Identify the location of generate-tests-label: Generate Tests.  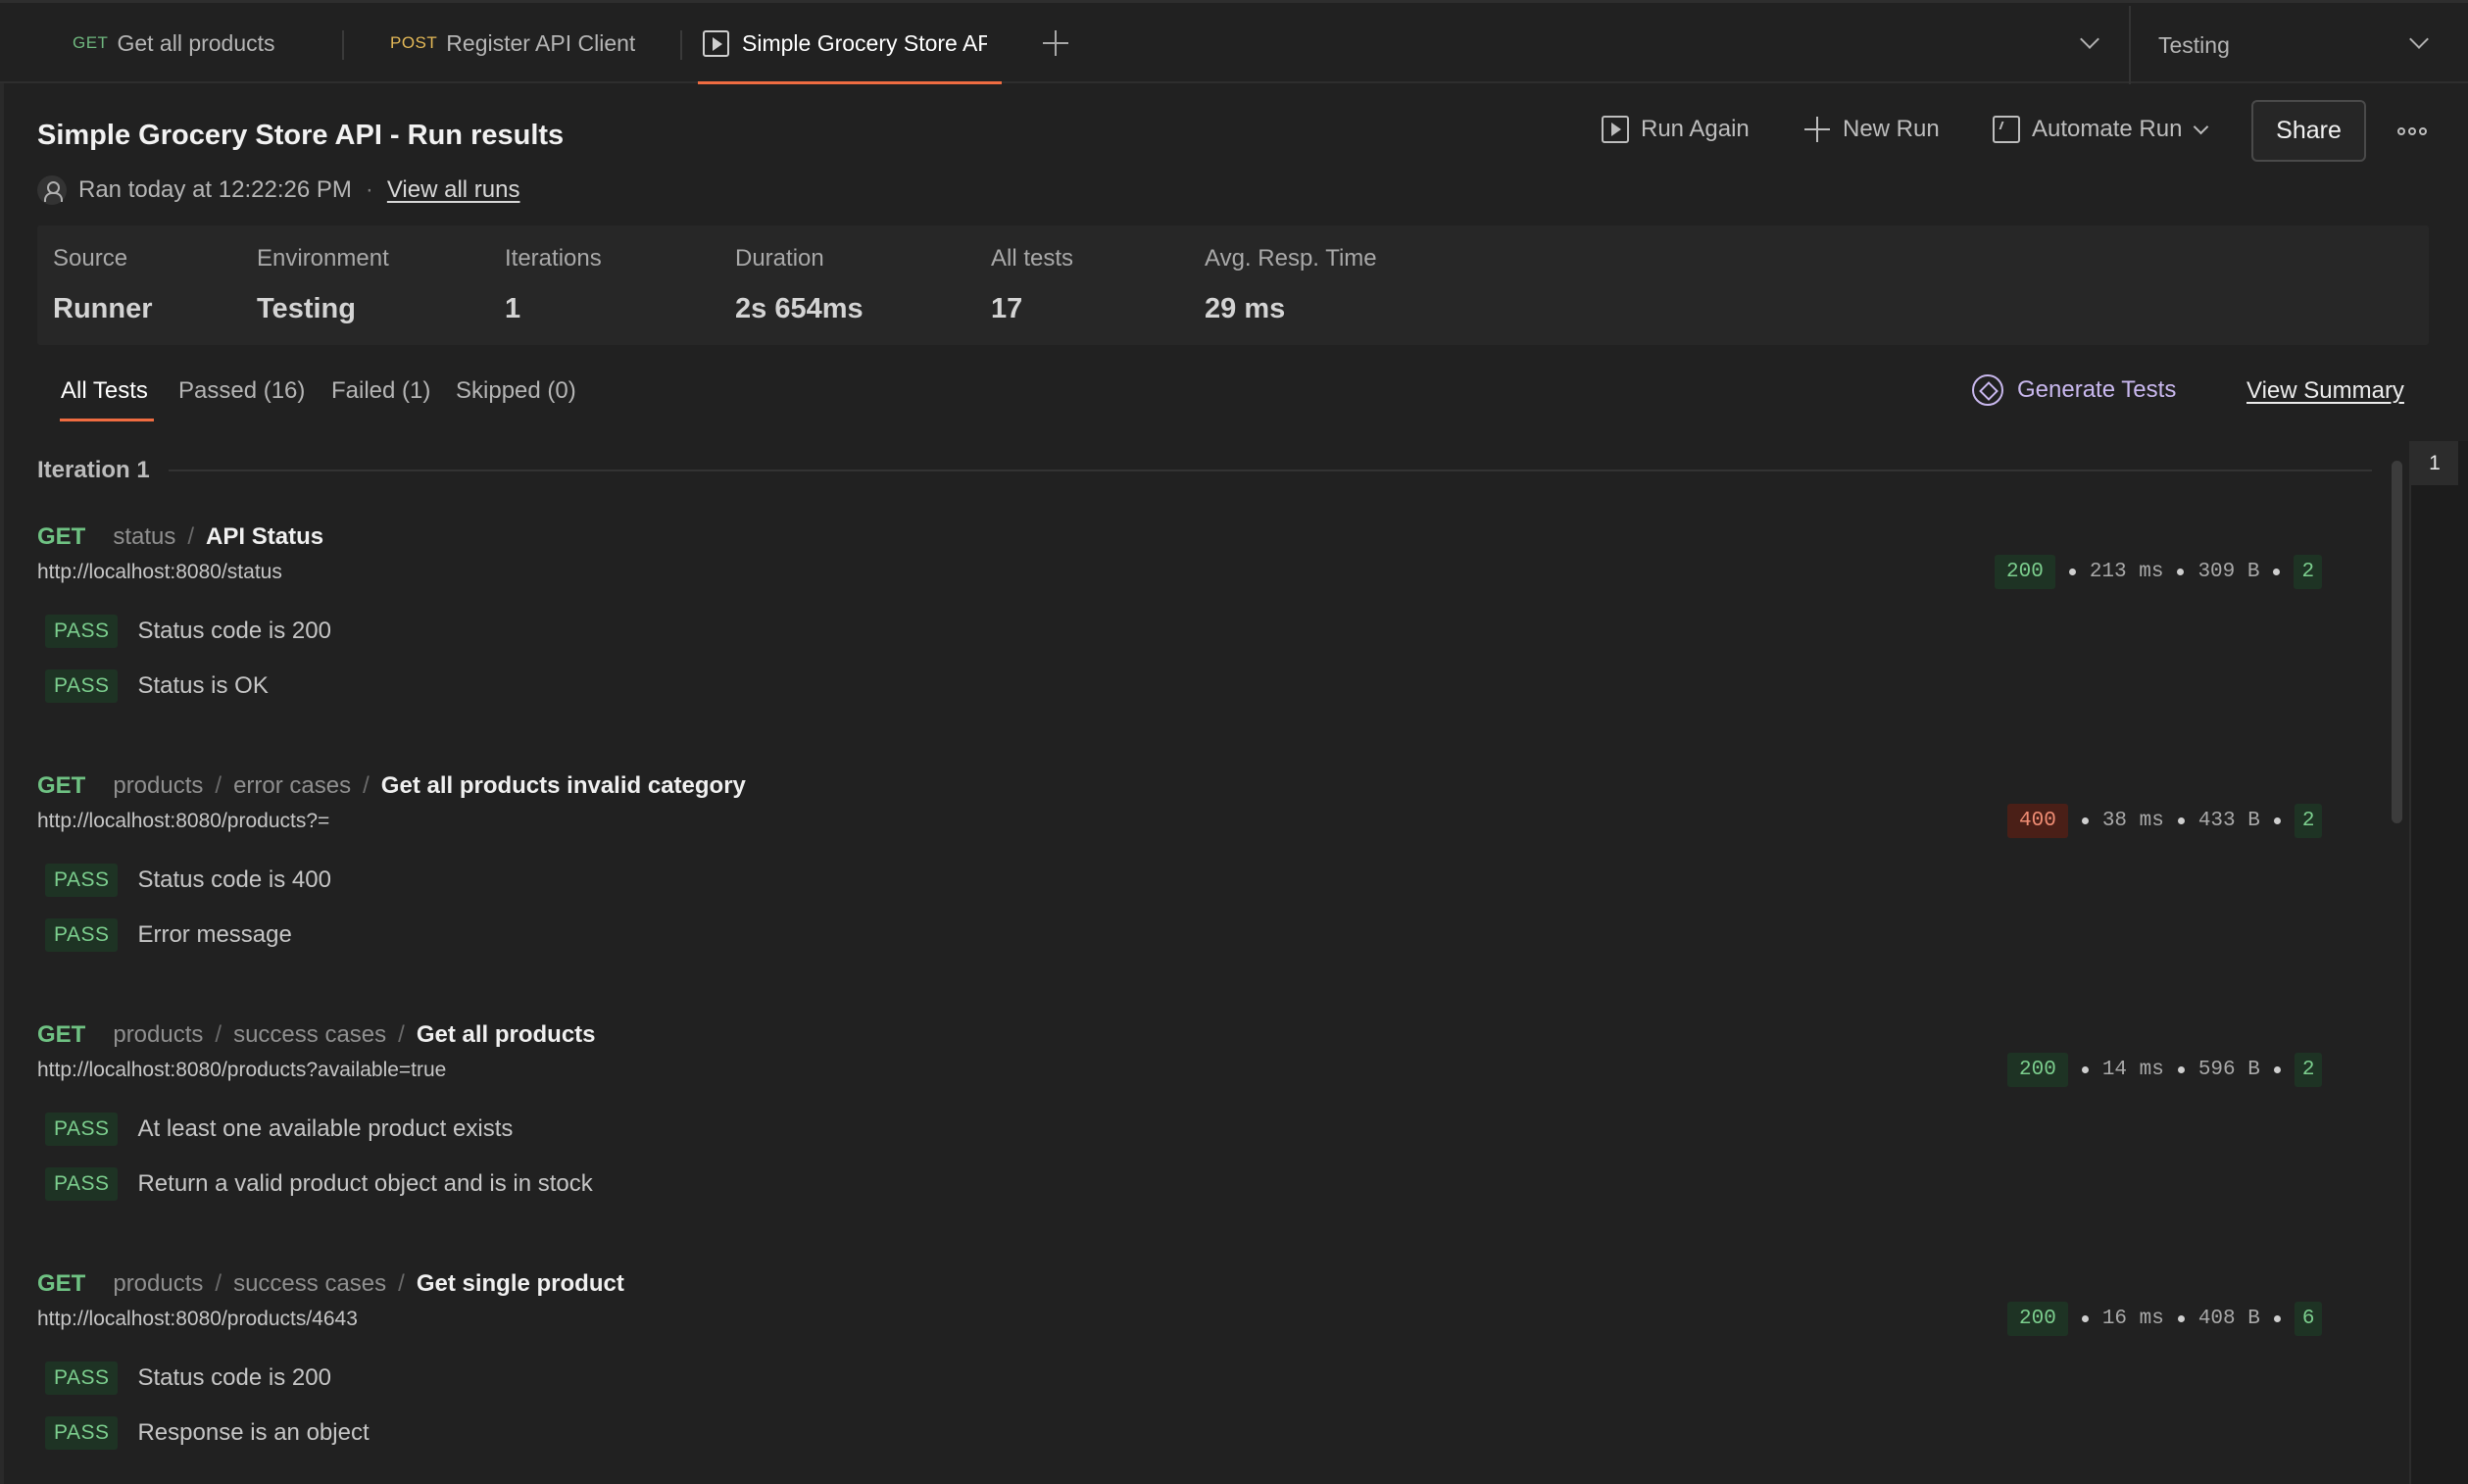
(2097, 389).